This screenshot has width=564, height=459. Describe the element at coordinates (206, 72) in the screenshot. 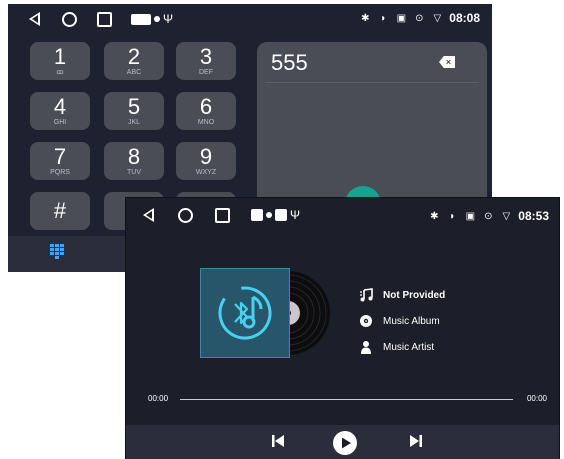

I see `key-letters: DEF` at that location.